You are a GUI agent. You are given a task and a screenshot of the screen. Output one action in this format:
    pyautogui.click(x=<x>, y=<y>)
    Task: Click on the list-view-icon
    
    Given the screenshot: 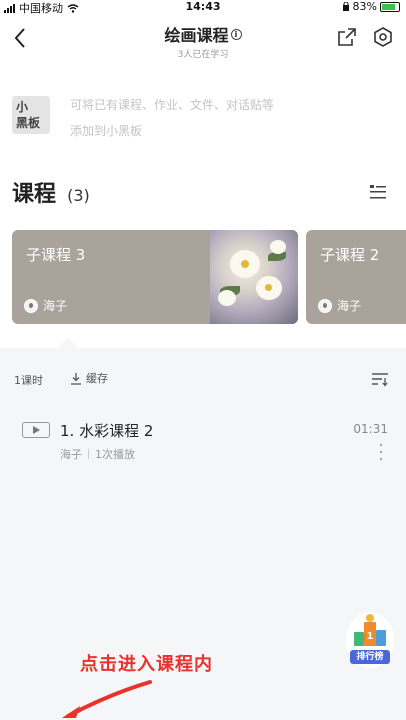 What is the action you would take?
    pyautogui.click(x=378, y=192)
    